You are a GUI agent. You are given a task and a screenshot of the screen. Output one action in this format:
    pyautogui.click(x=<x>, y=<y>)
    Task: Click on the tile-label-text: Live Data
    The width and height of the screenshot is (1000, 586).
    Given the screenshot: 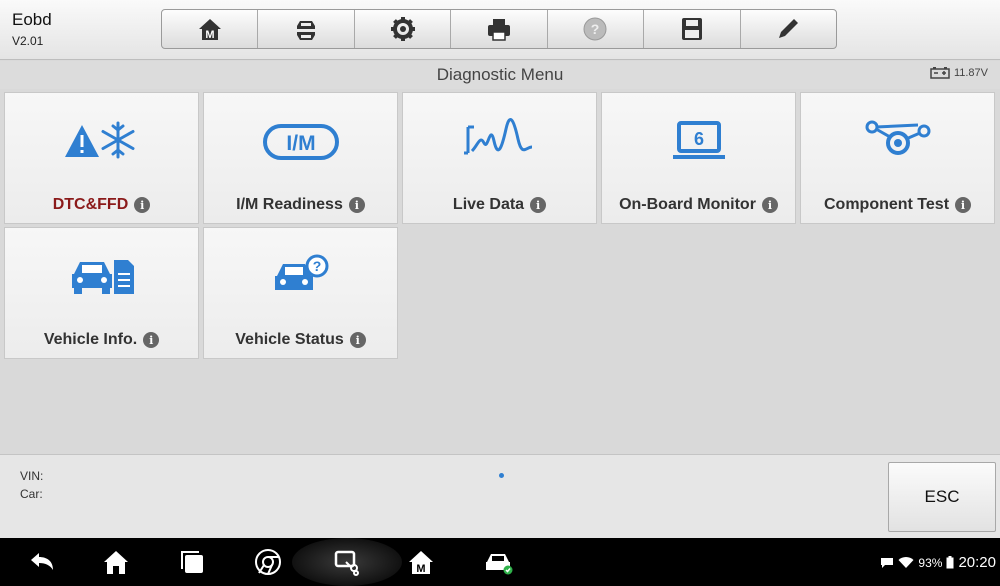 What is the action you would take?
    pyautogui.click(x=488, y=204)
    